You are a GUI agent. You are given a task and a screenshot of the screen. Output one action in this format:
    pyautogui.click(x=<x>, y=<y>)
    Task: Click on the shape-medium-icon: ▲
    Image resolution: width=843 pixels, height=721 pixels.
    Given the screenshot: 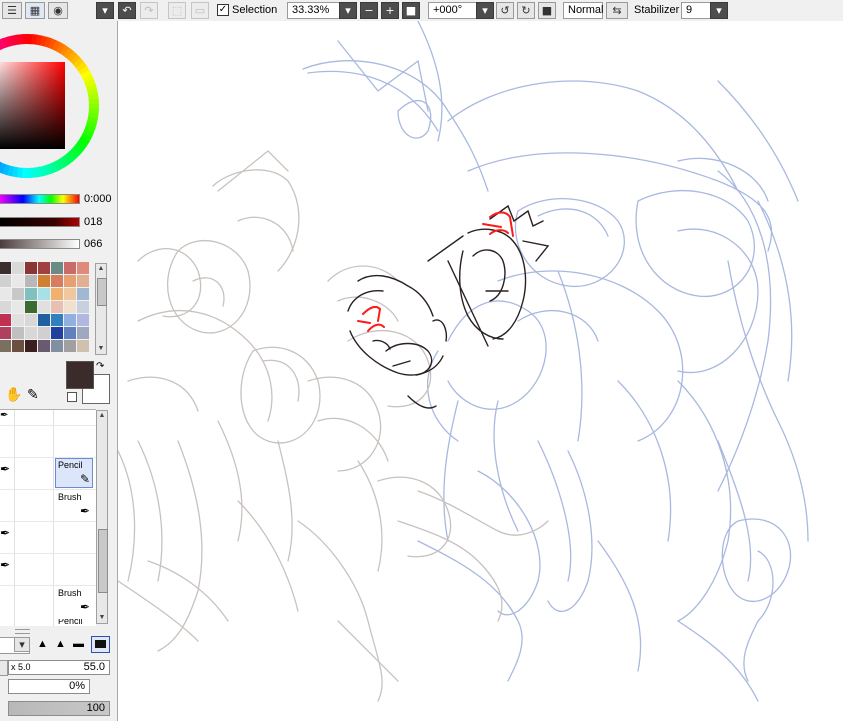 What is the action you would take?
    pyautogui.click(x=60, y=644)
    